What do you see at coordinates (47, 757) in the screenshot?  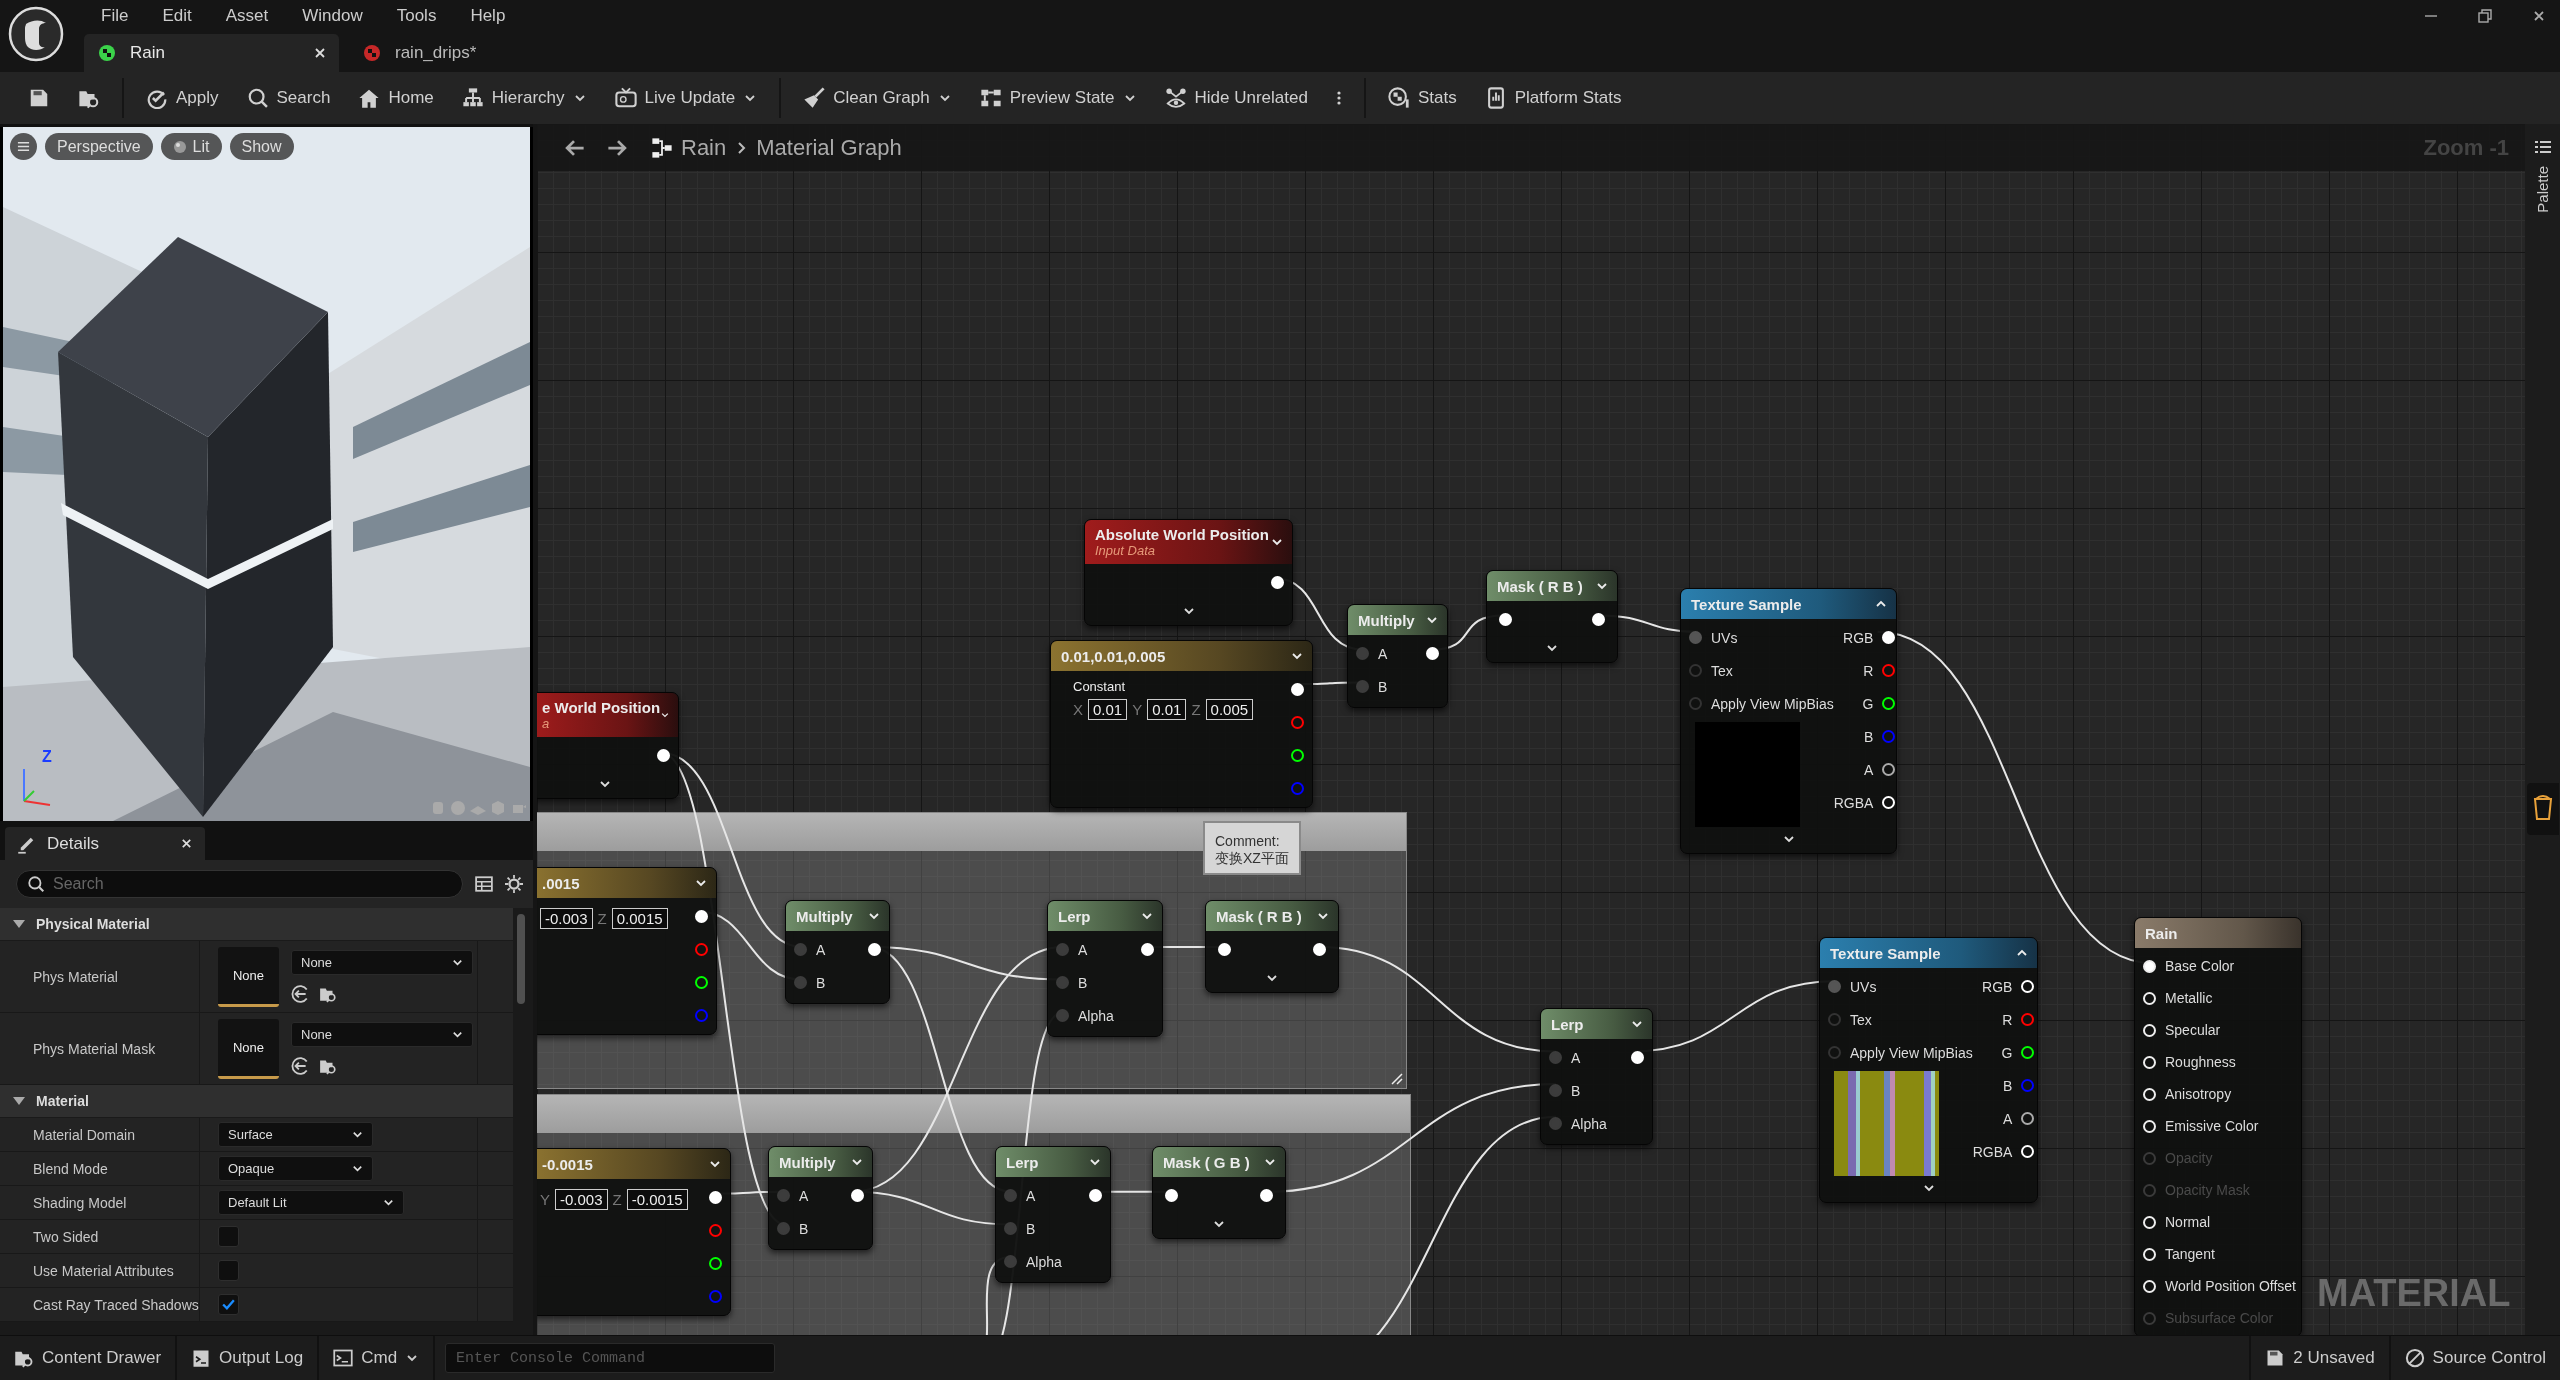 I see `axis-label: Z` at bounding box center [47, 757].